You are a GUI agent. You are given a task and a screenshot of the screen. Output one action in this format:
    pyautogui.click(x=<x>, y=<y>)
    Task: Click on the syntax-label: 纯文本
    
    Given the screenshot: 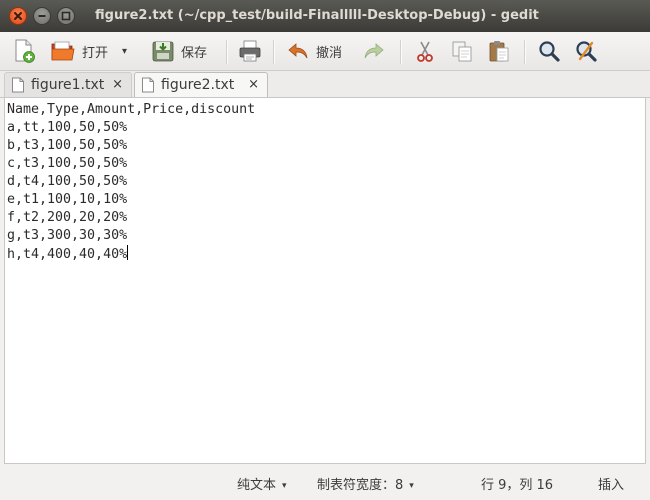 What is the action you would take?
    pyautogui.click(x=257, y=485)
    